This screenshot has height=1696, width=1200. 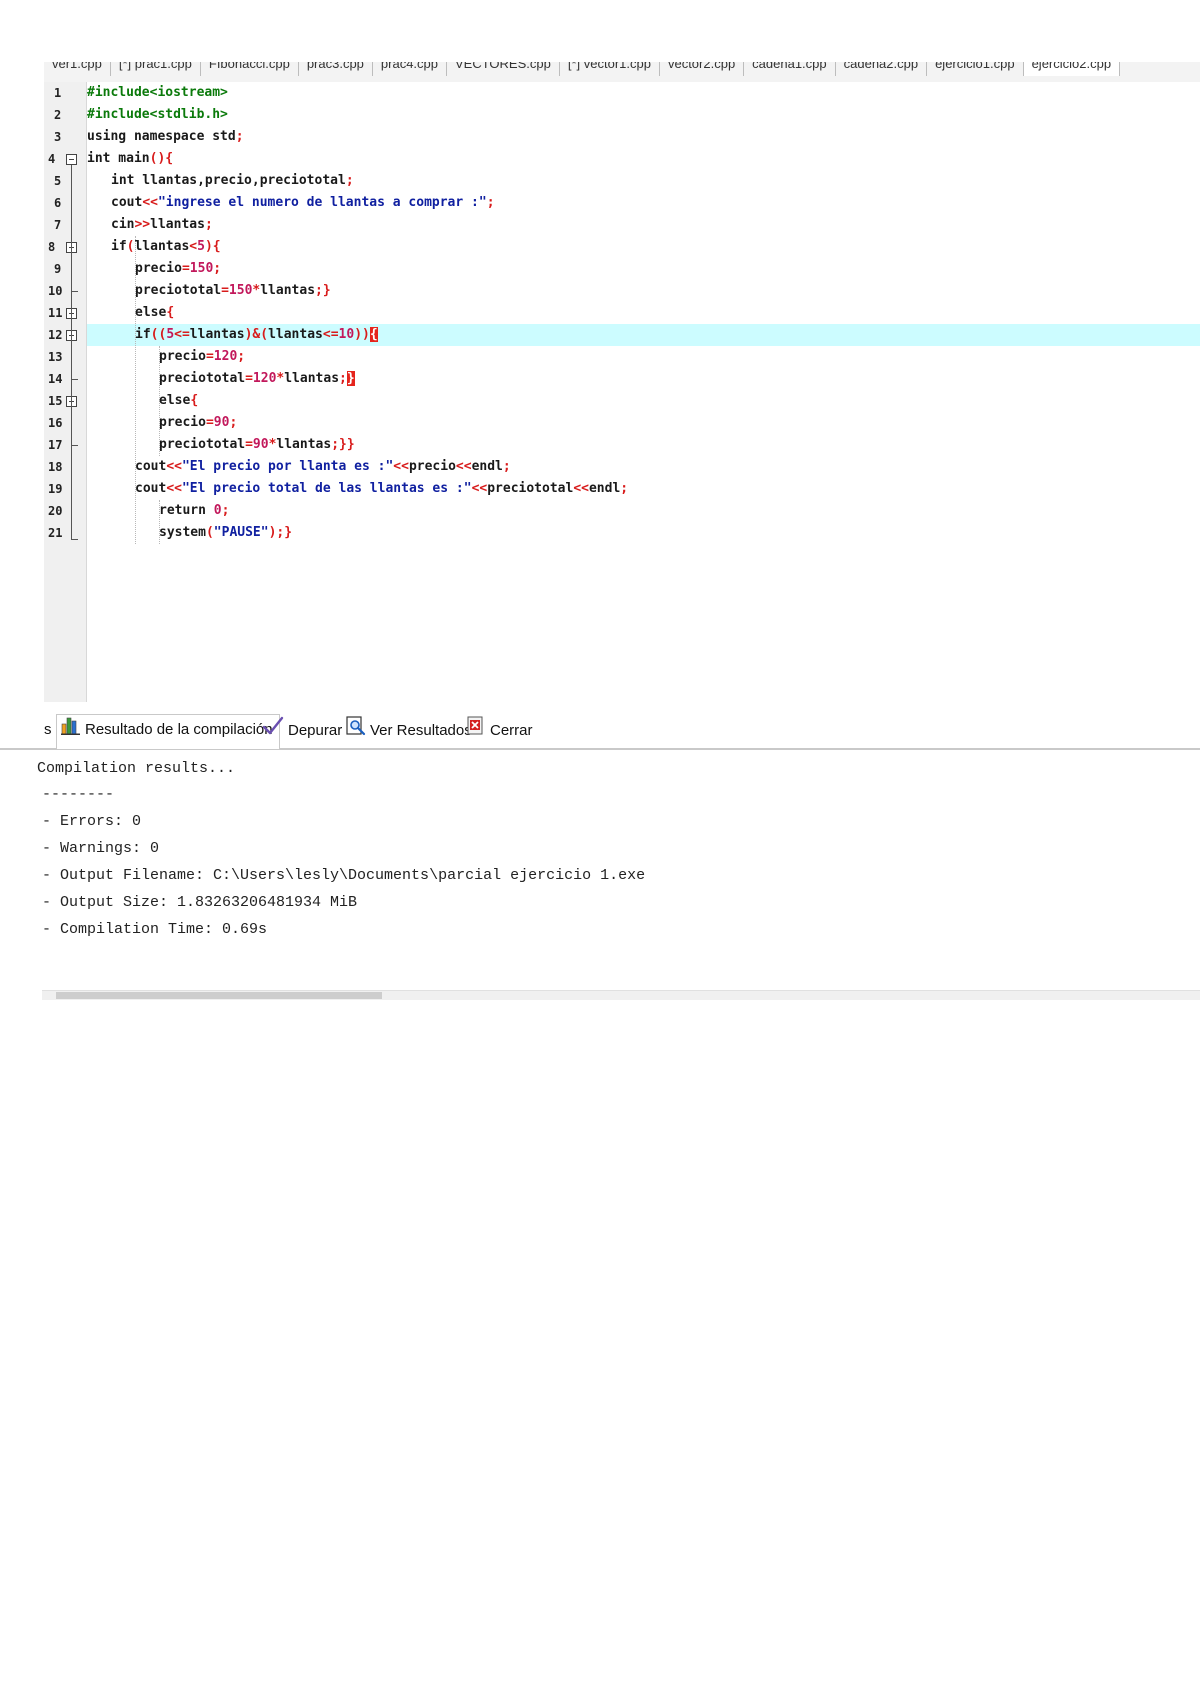 What do you see at coordinates (273, 731) in the screenshot?
I see `check-icon` at bounding box center [273, 731].